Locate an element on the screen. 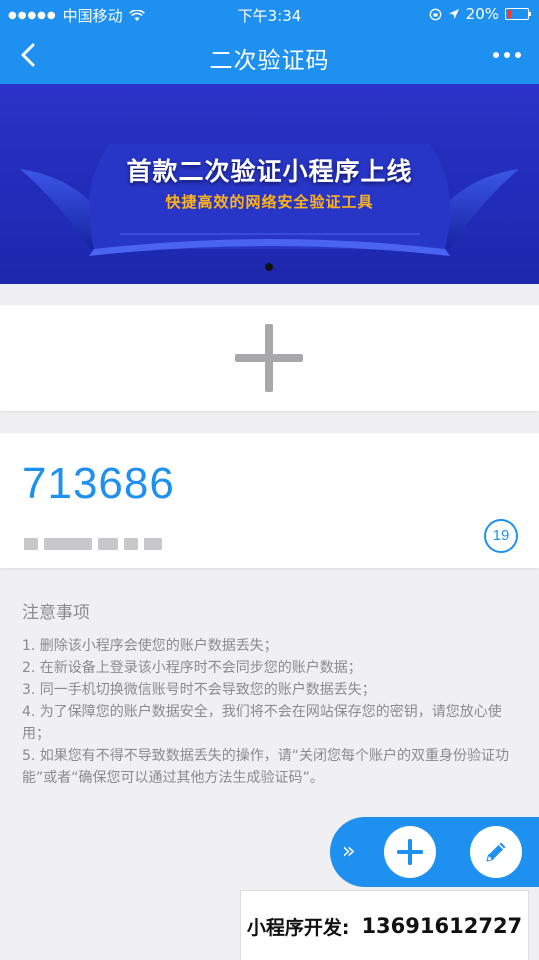 The height and width of the screenshot is (960, 539). add-button is located at coordinates (410, 852).